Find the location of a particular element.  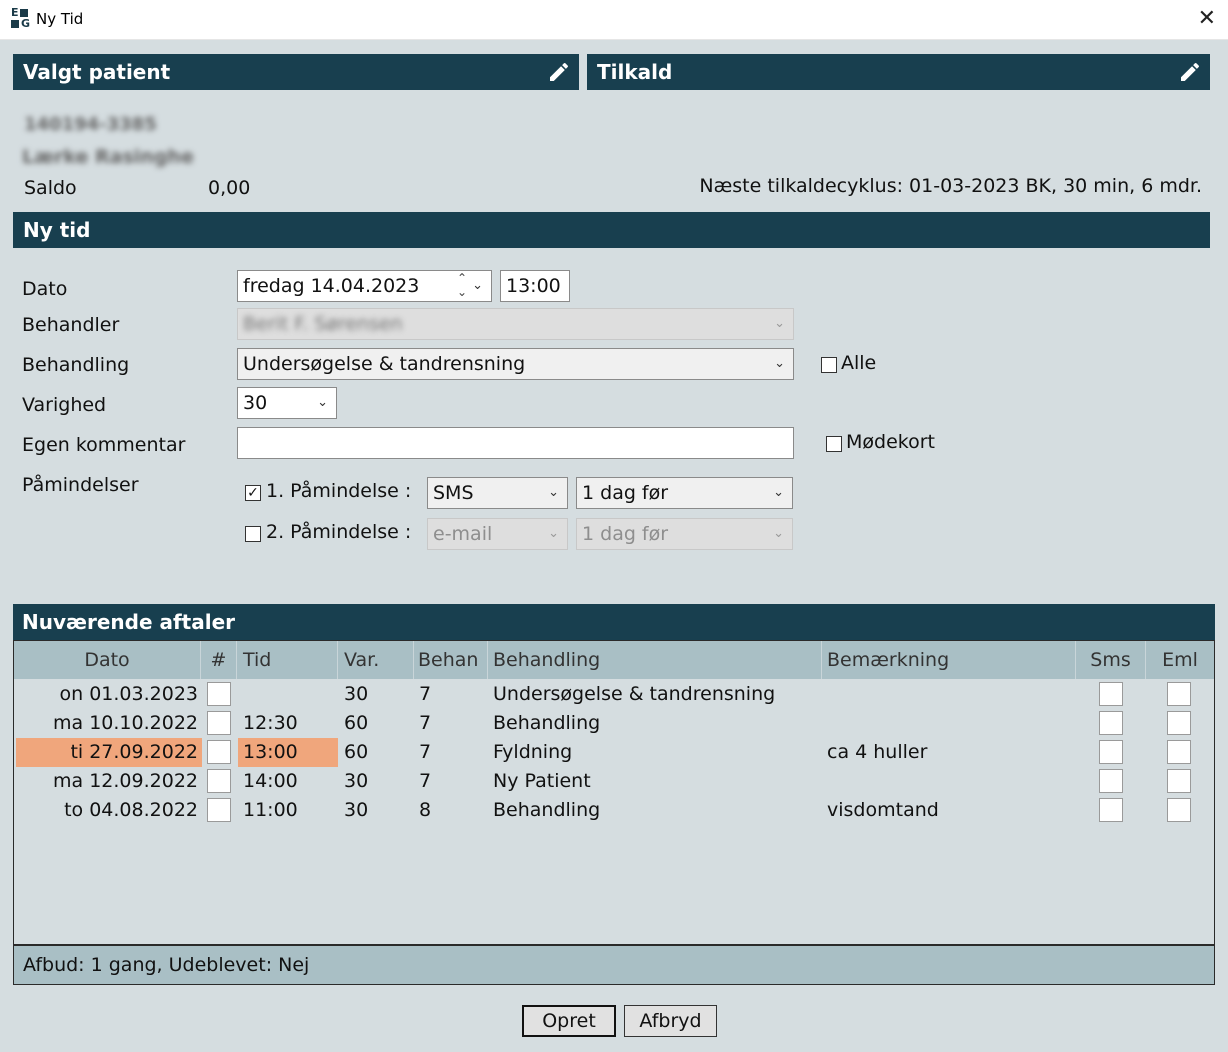

row-treatment: Ny Patient is located at coordinates (542, 781).